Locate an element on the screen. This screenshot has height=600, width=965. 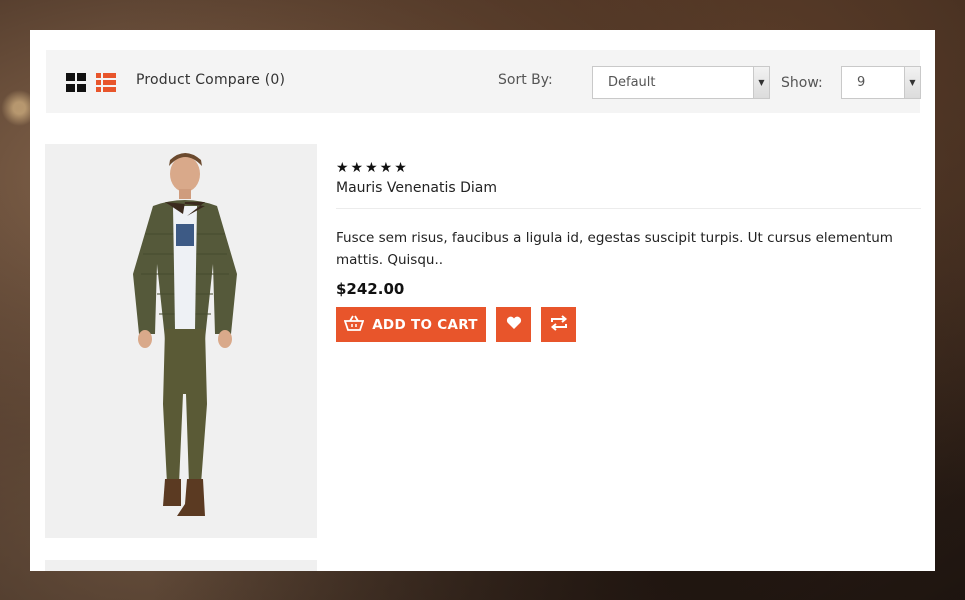
sort-by-select: Default ▼ is located at coordinates (681, 82).